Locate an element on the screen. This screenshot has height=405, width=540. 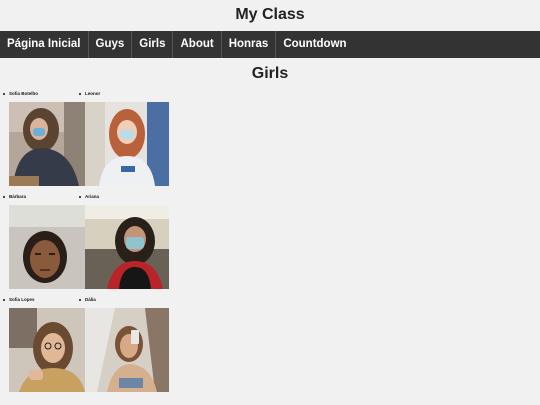
student-card: Sofia Lopes is located at coordinates (44, 346).